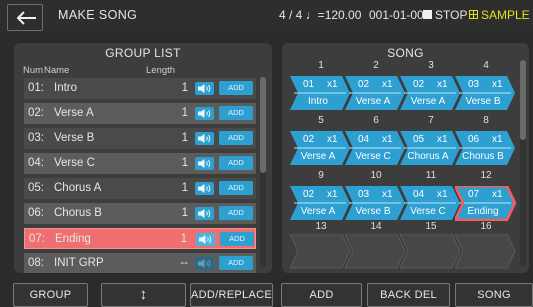  I want to click on col-length-header: Length, so click(161, 70).